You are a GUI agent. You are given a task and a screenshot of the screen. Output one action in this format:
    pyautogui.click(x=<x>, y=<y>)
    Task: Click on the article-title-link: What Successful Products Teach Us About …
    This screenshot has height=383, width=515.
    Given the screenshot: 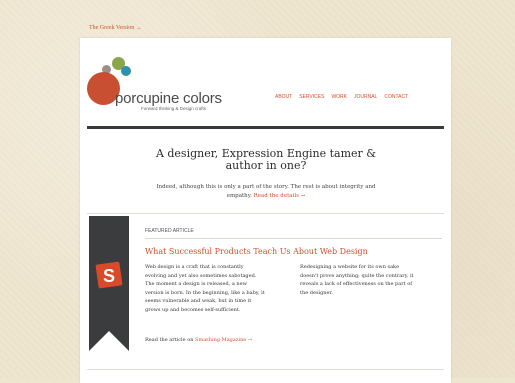 What is the action you would take?
    pyautogui.click(x=256, y=251)
    